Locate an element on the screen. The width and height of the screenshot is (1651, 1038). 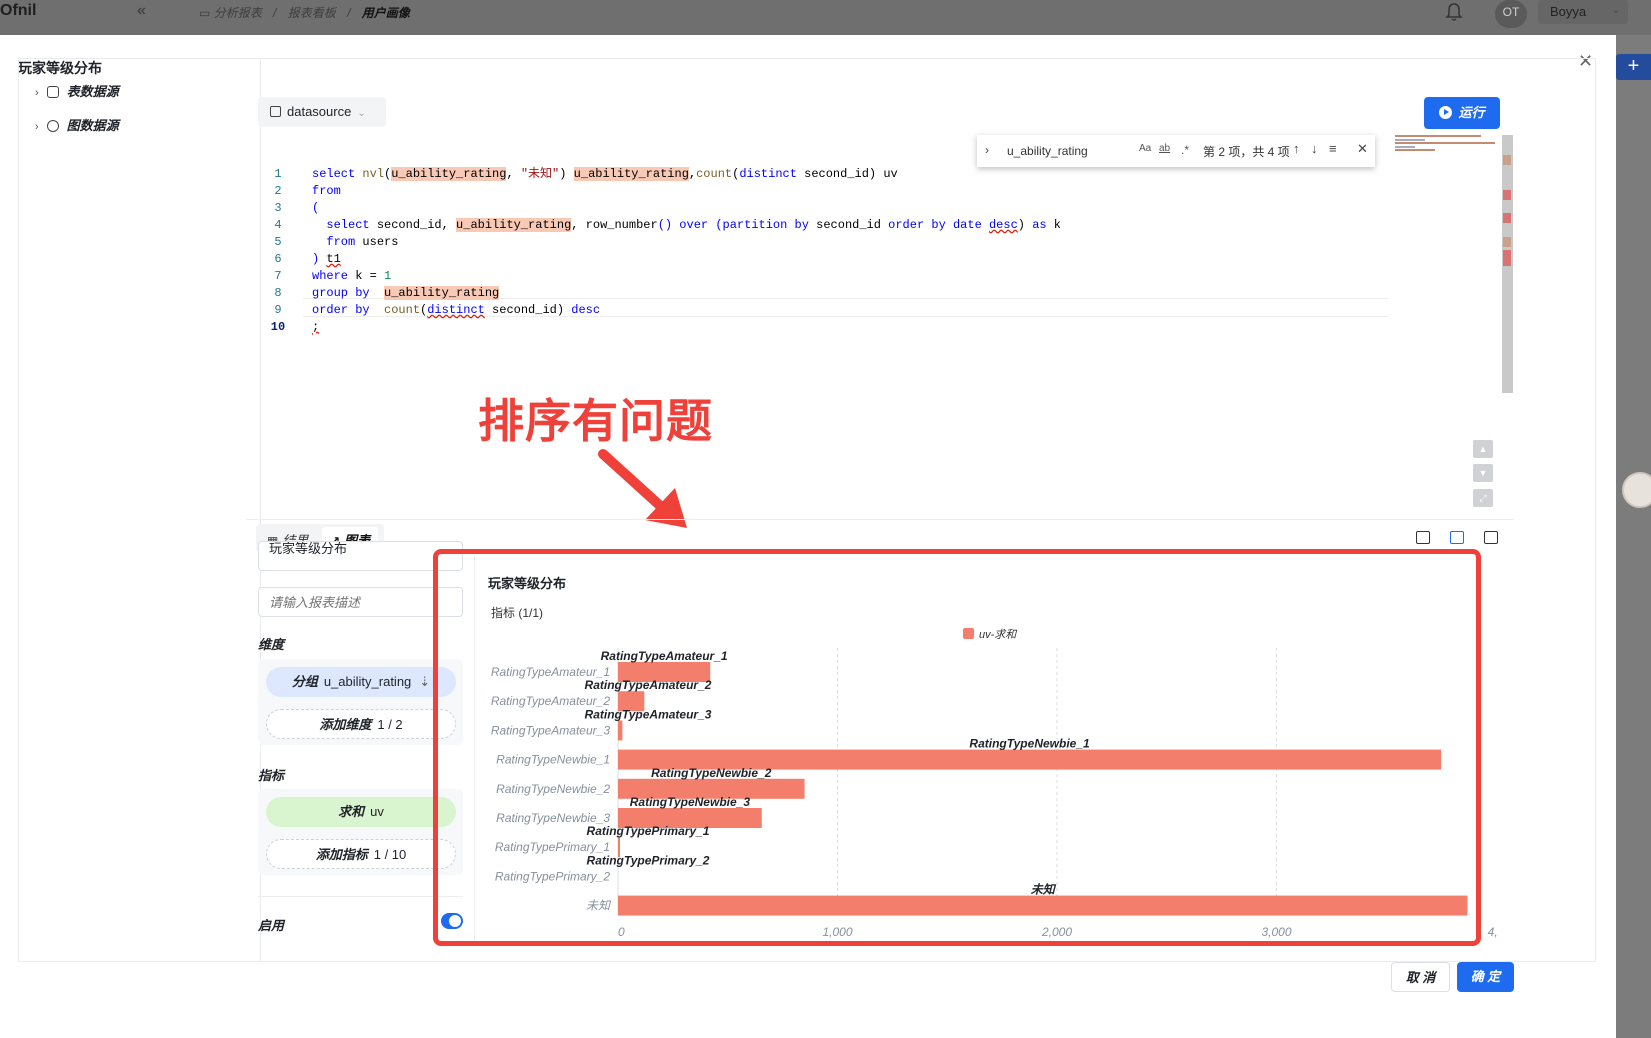
breadcrumb-current: 用户画像 is located at coordinates (385, 13).